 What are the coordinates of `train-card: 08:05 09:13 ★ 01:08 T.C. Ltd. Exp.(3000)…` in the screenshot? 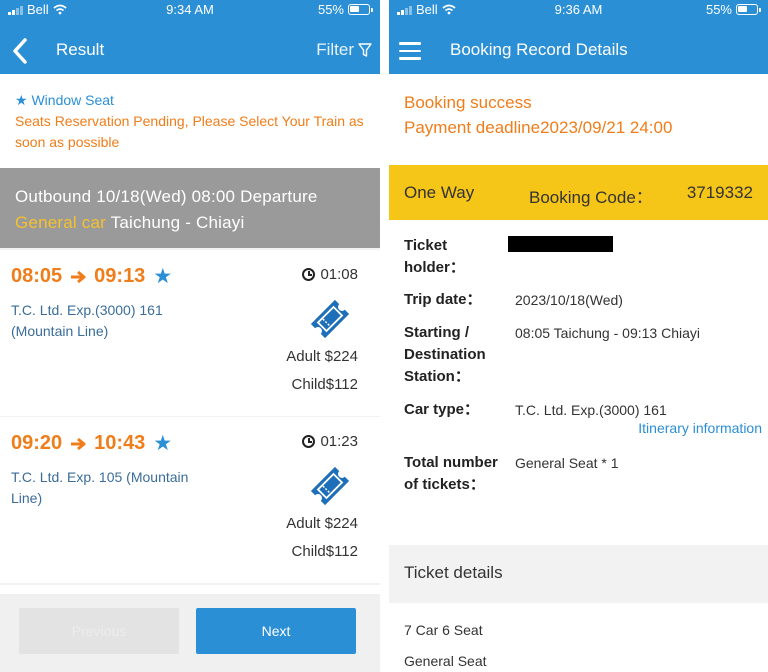 It's located at (190, 333).